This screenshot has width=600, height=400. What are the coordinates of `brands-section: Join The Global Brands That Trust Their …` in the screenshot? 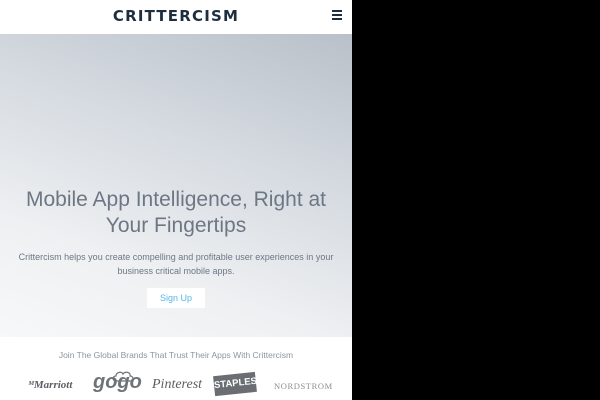 It's located at (176, 368).